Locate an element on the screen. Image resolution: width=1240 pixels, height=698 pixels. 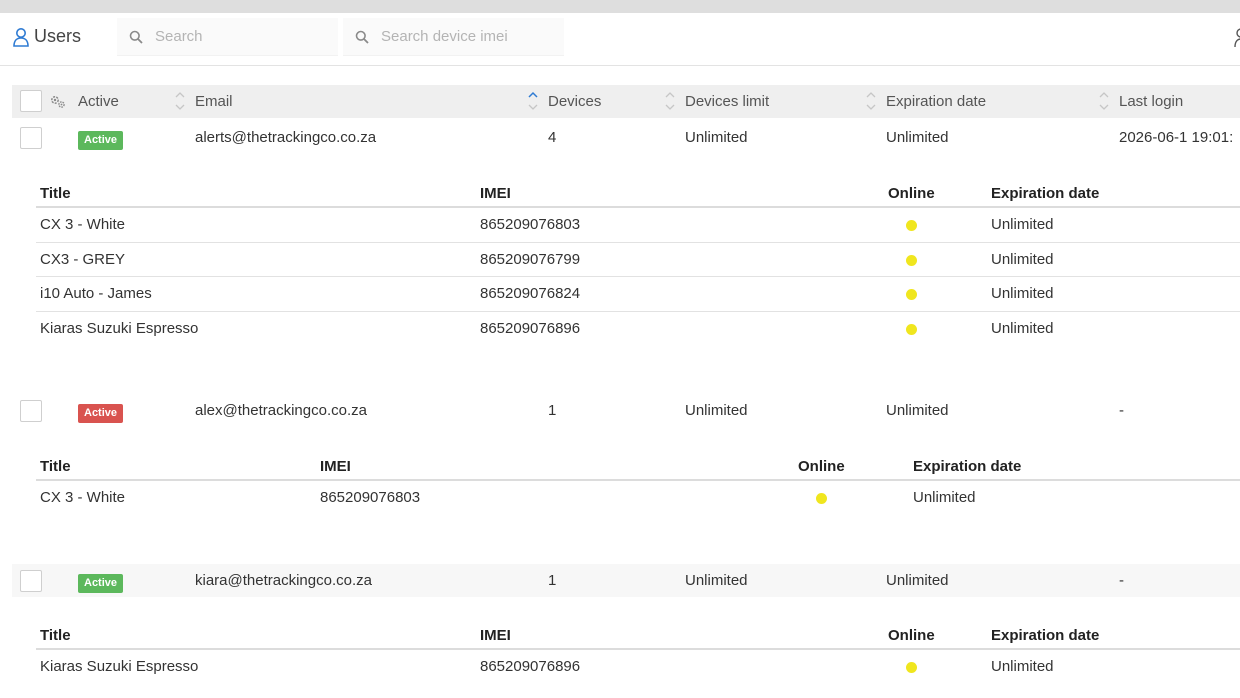
device-imei: 865209076799 is located at coordinates (530, 259).